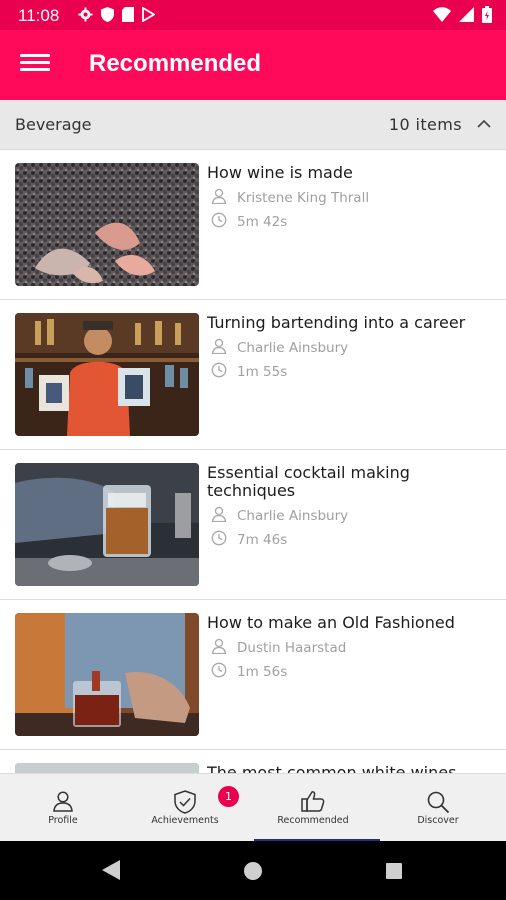 The width and height of the screenshot is (506, 900). What do you see at coordinates (85, 14) in the screenshot?
I see `gear-icon` at bounding box center [85, 14].